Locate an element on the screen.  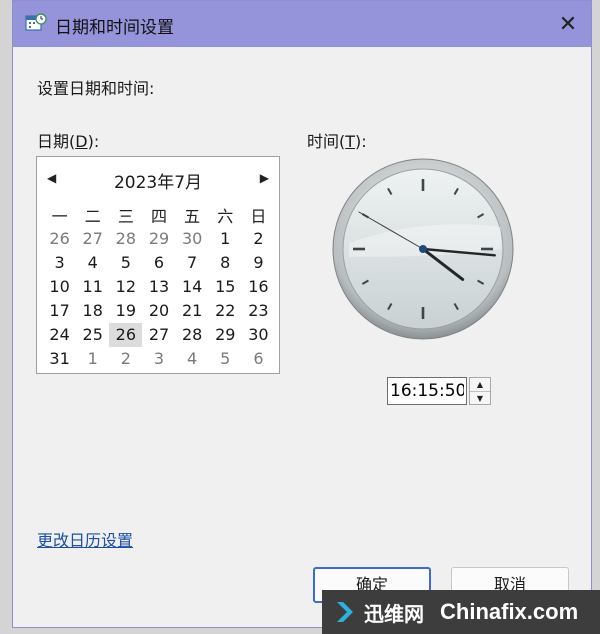
chinafix-logo-icon is located at coordinates (345, 612).